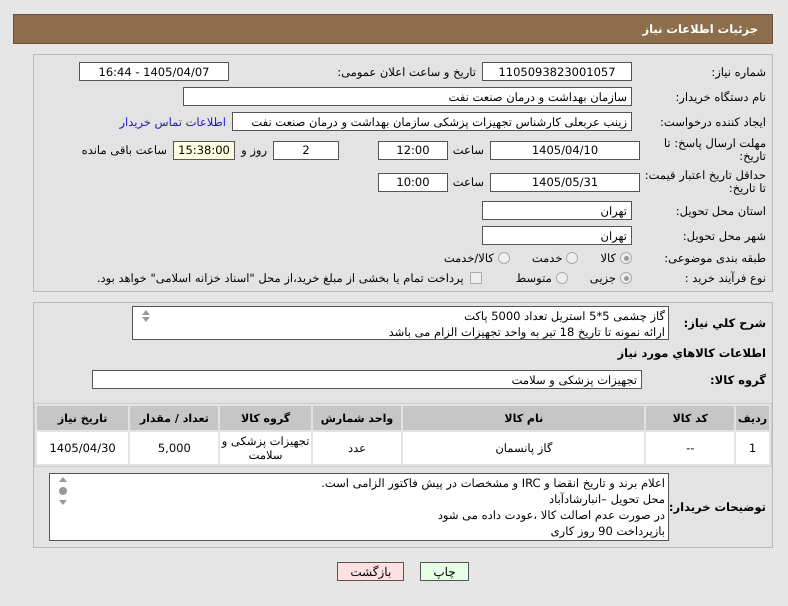 This screenshot has height=606, width=788. Describe the element at coordinates (607, 531) in the screenshot. I see `text-line: بازپرداخت 90 روز کاری` at that location.